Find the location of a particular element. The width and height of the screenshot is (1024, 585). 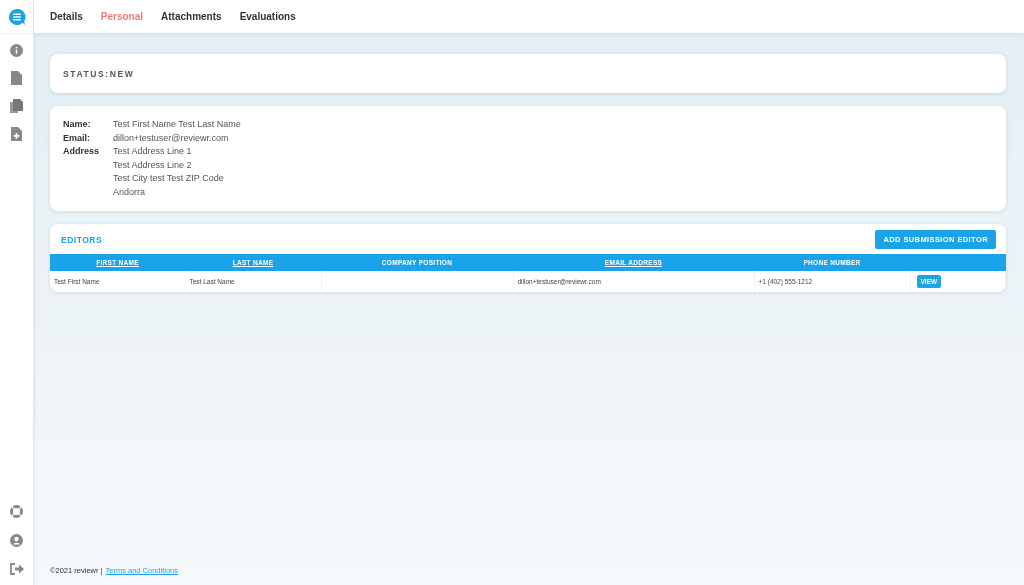

document-icon is located at coordinates (16, 78).